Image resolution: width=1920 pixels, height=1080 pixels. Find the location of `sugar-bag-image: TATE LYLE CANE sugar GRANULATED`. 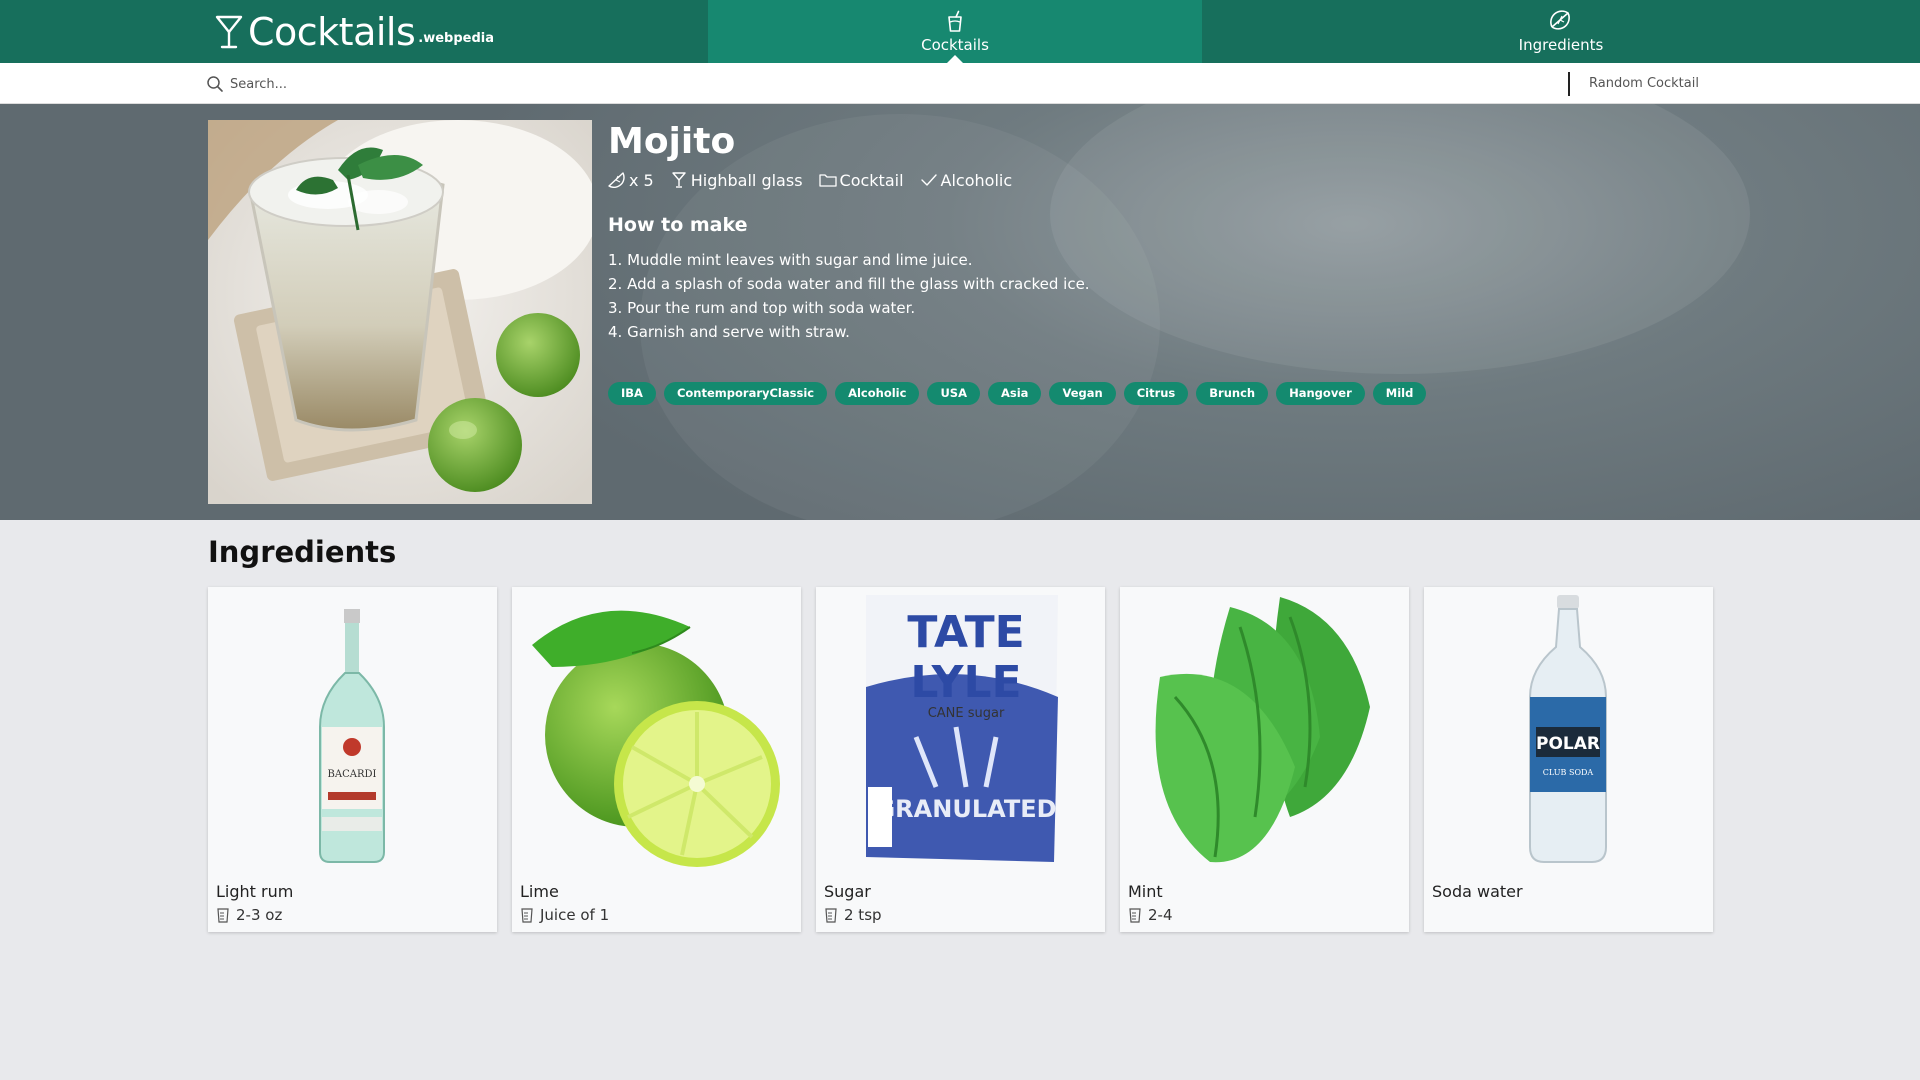

sugar-bag-image: TATE LYLE CANE sugar GRANULATED is located at coordinates (962, 728).